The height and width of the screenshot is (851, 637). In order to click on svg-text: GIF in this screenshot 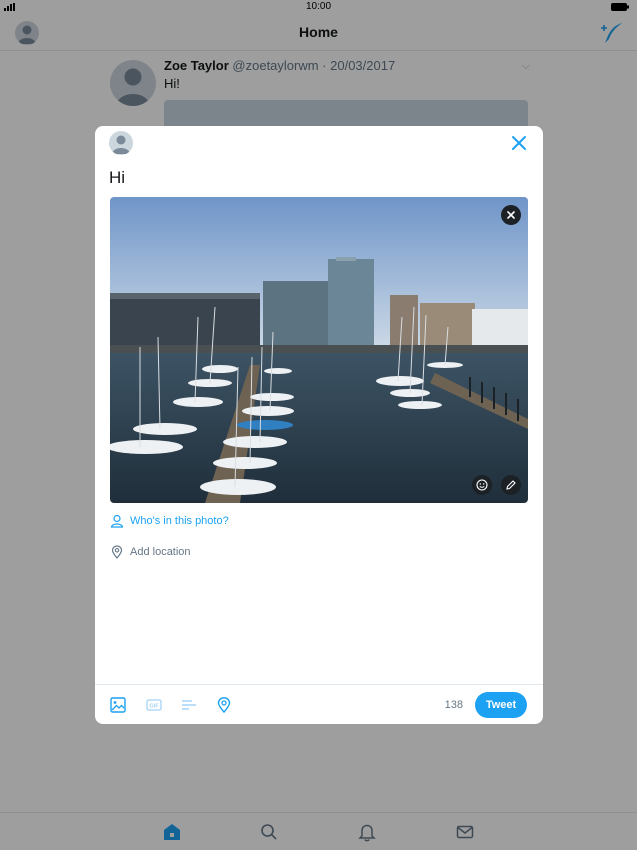, I will do `click(154, 707)`.